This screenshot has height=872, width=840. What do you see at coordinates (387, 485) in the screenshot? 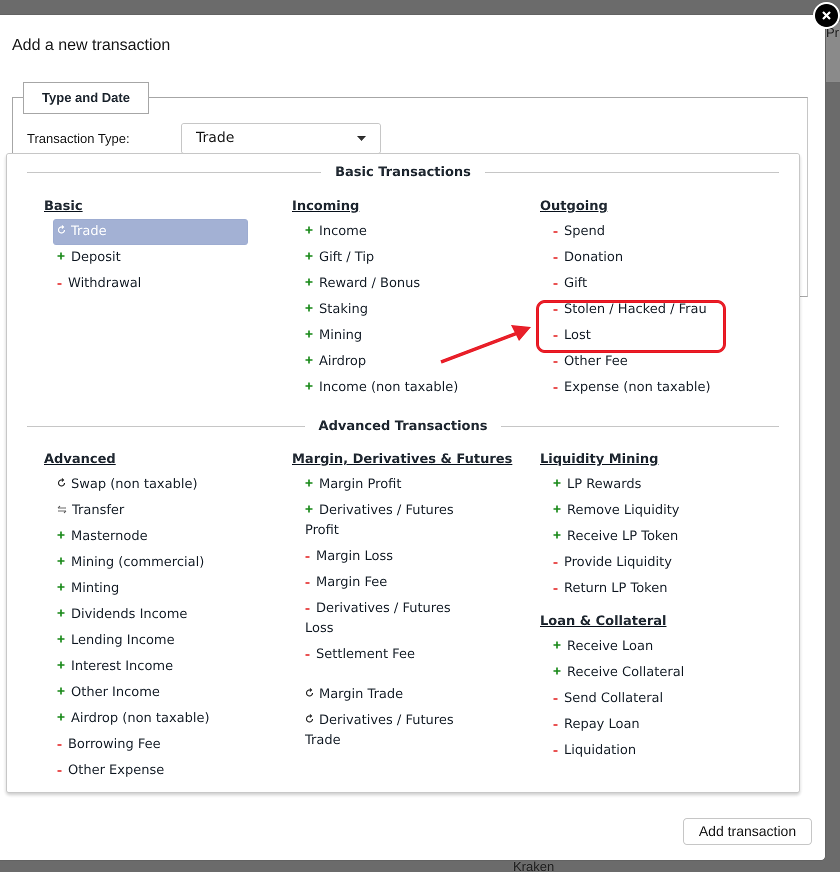
I see `transaction-type-option: Margin Profit` at bounding box center [387, 485].